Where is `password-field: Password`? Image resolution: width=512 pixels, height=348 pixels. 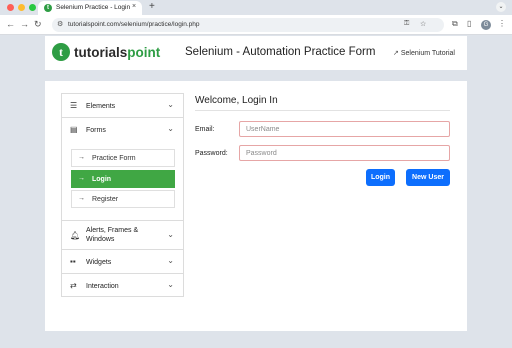
password-field: Password is located at coordinates (344, 153).